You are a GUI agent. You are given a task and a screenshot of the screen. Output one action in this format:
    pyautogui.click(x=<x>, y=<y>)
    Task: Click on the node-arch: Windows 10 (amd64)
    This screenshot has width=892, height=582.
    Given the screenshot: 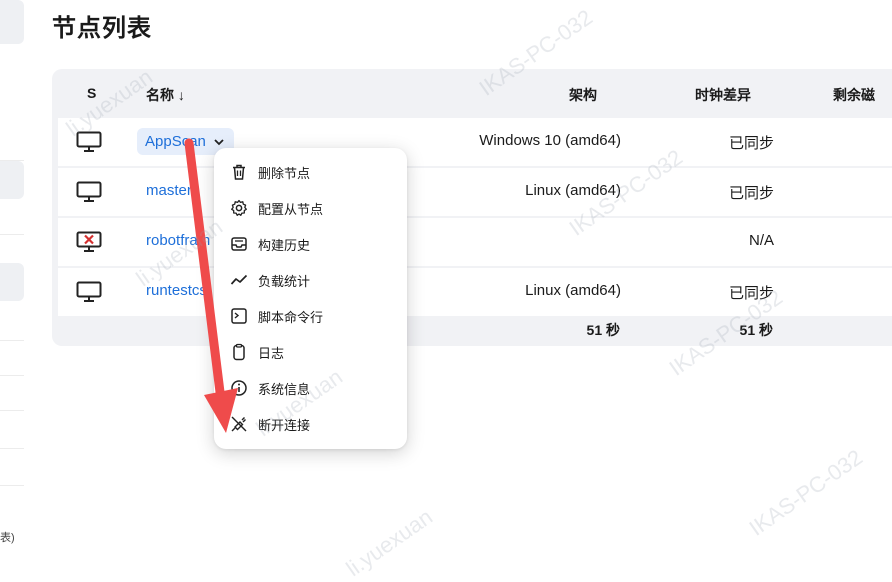 What is the action you would take?
    pyautogui.click(x=550, y=140)
    